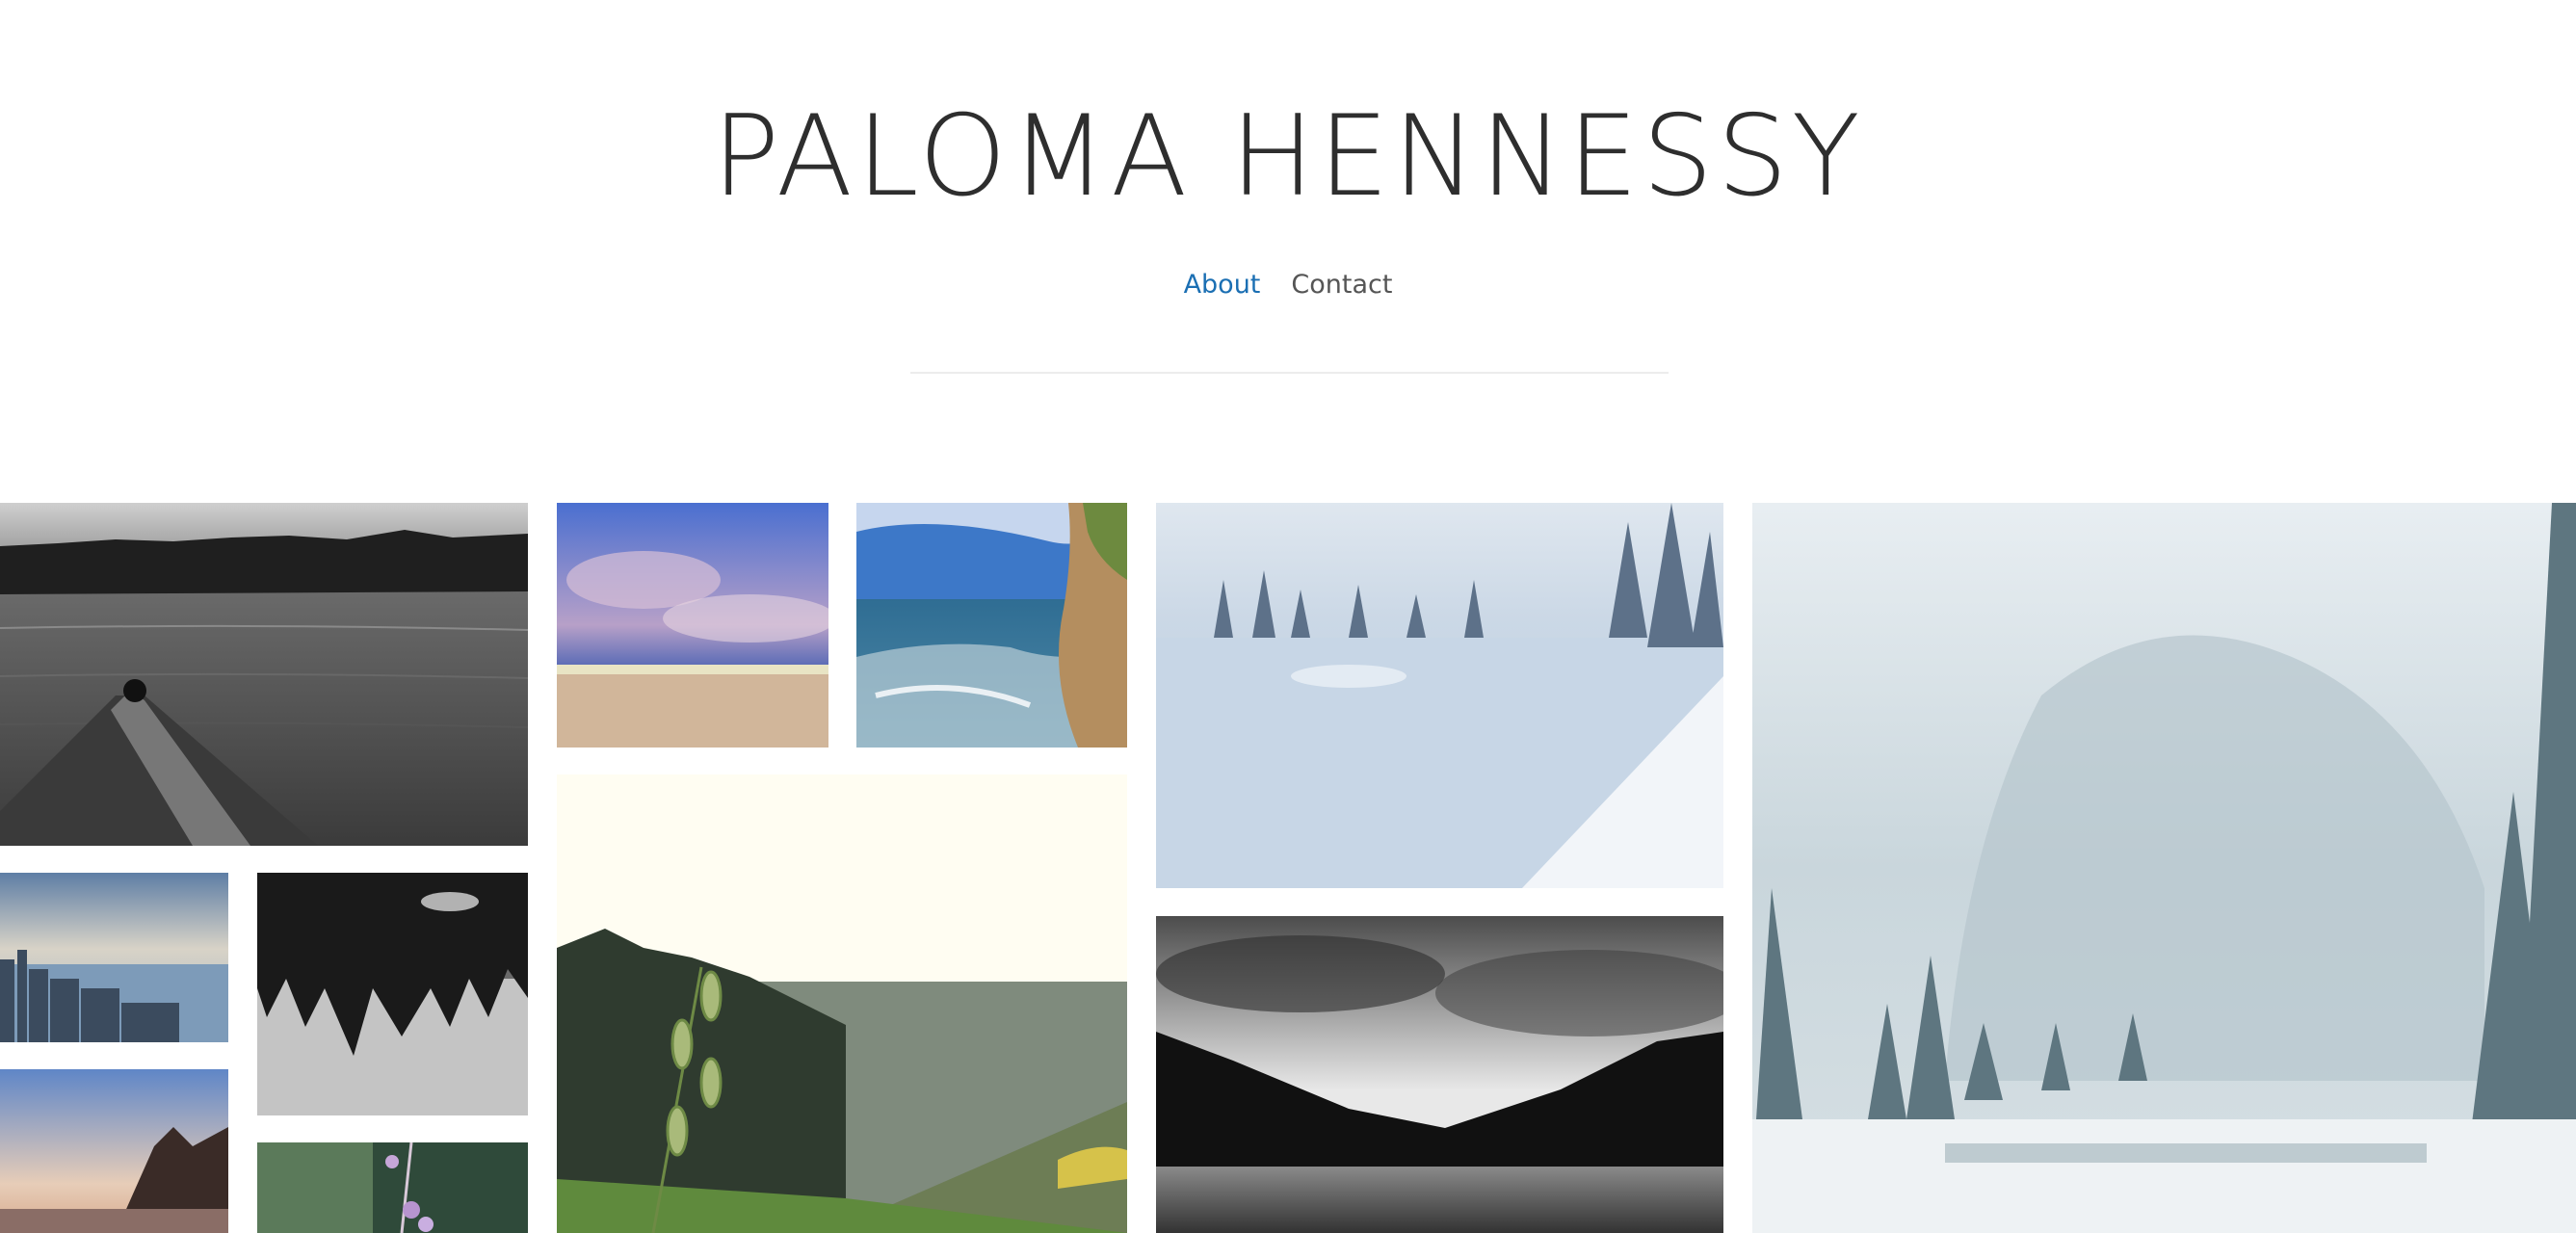 The height and width of the screenshot is (1233, 2576). I want to click on gallery-photo-river-sunset, so click(114, 1151).